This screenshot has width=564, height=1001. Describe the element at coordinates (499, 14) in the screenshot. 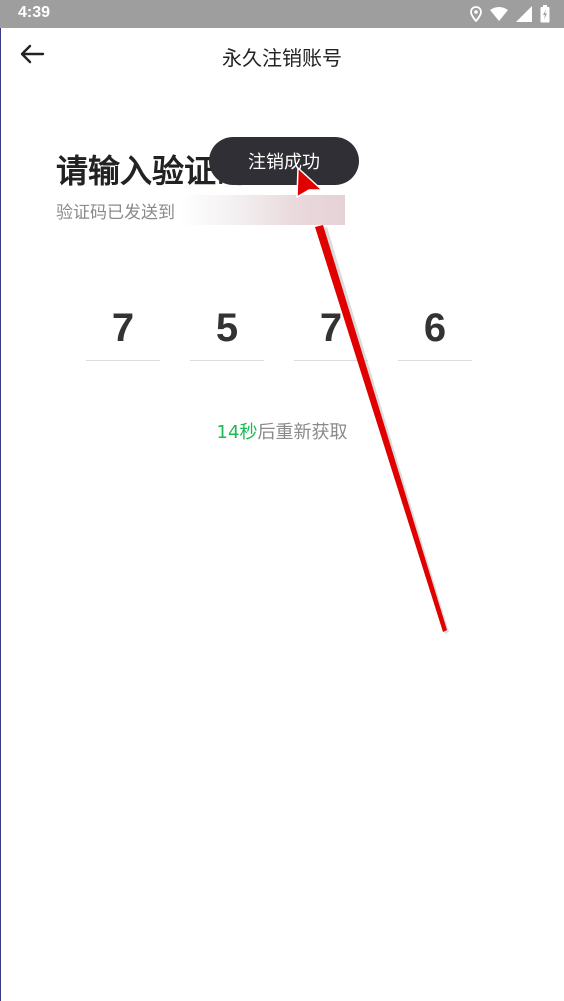

I see `wifi-icon` at that location.